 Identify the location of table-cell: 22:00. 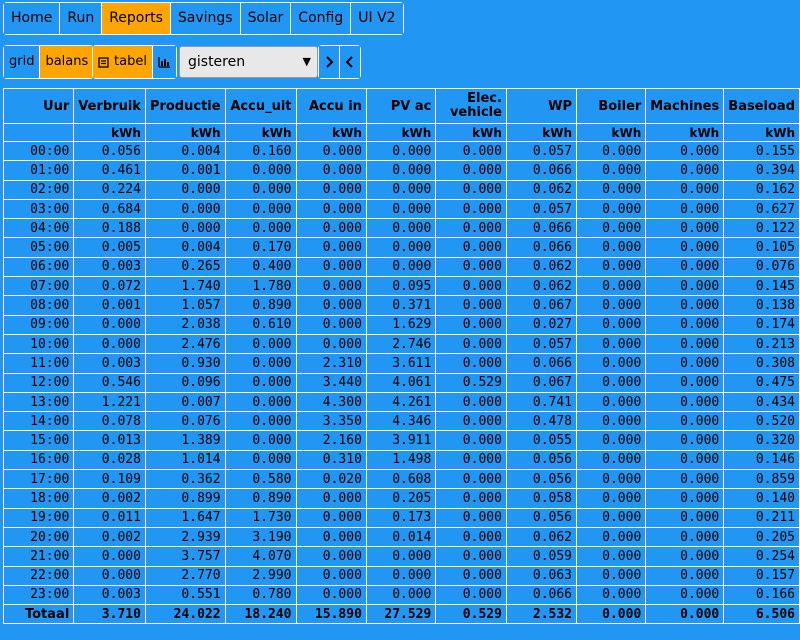
(38, 575).